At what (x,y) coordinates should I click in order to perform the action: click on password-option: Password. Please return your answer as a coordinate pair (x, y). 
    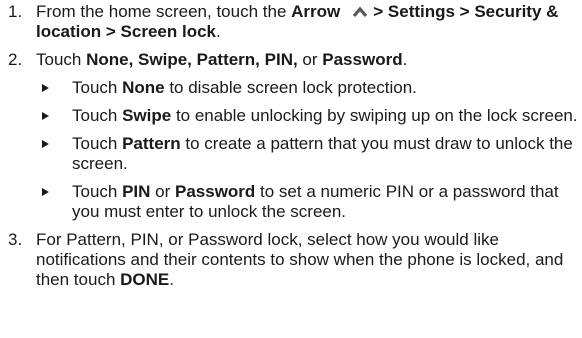
    Looking at the image, I should click on (362, 59).